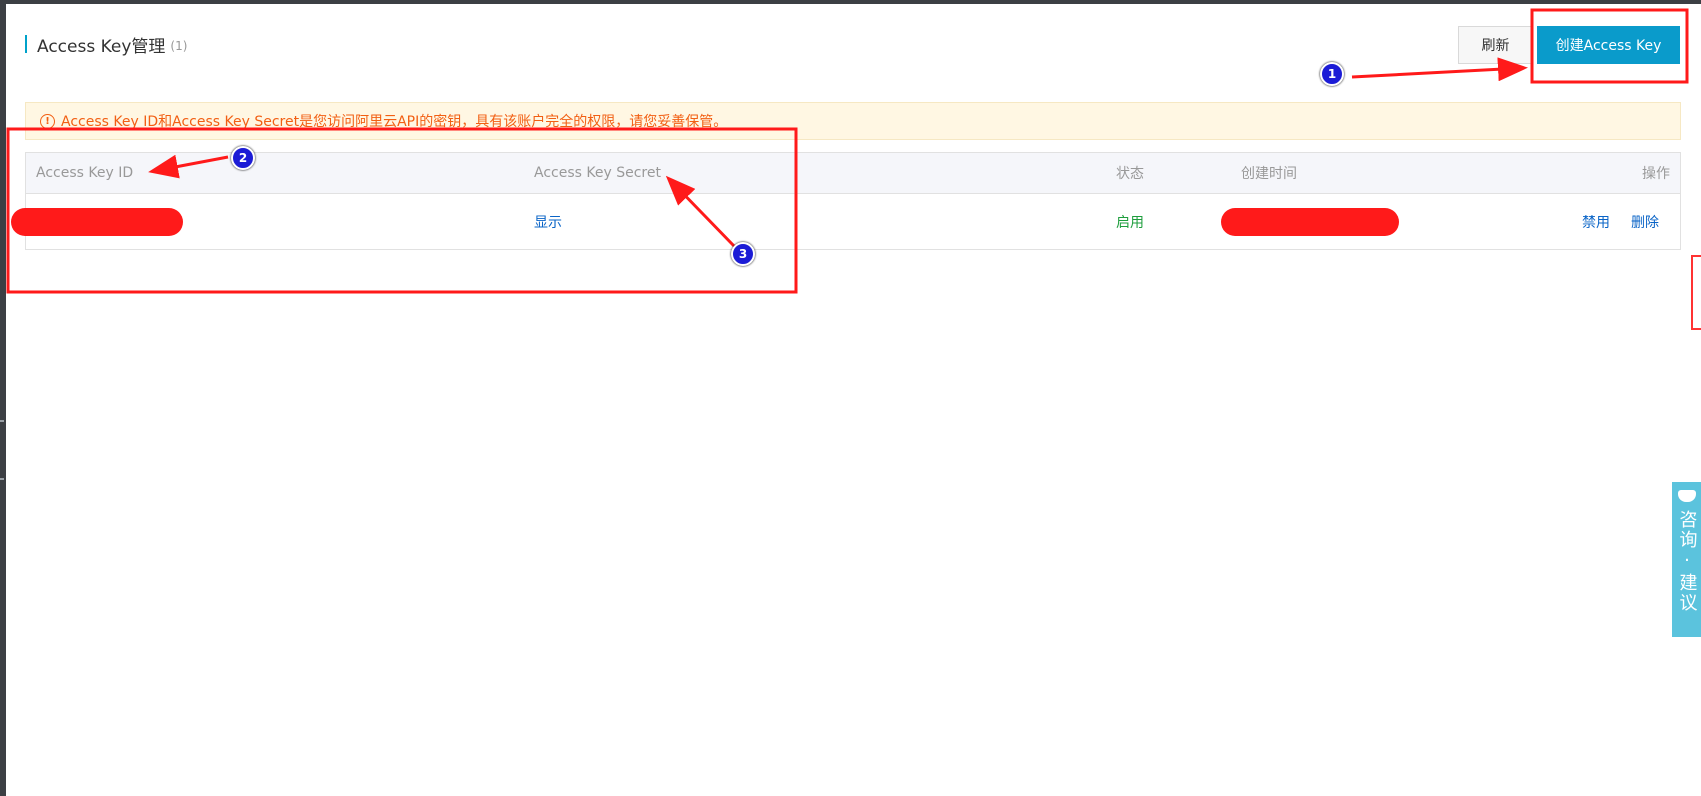  Describe the element at coordinates (1656, 174) in the screenshot. I see `column-header-actions: 操作` at that location.